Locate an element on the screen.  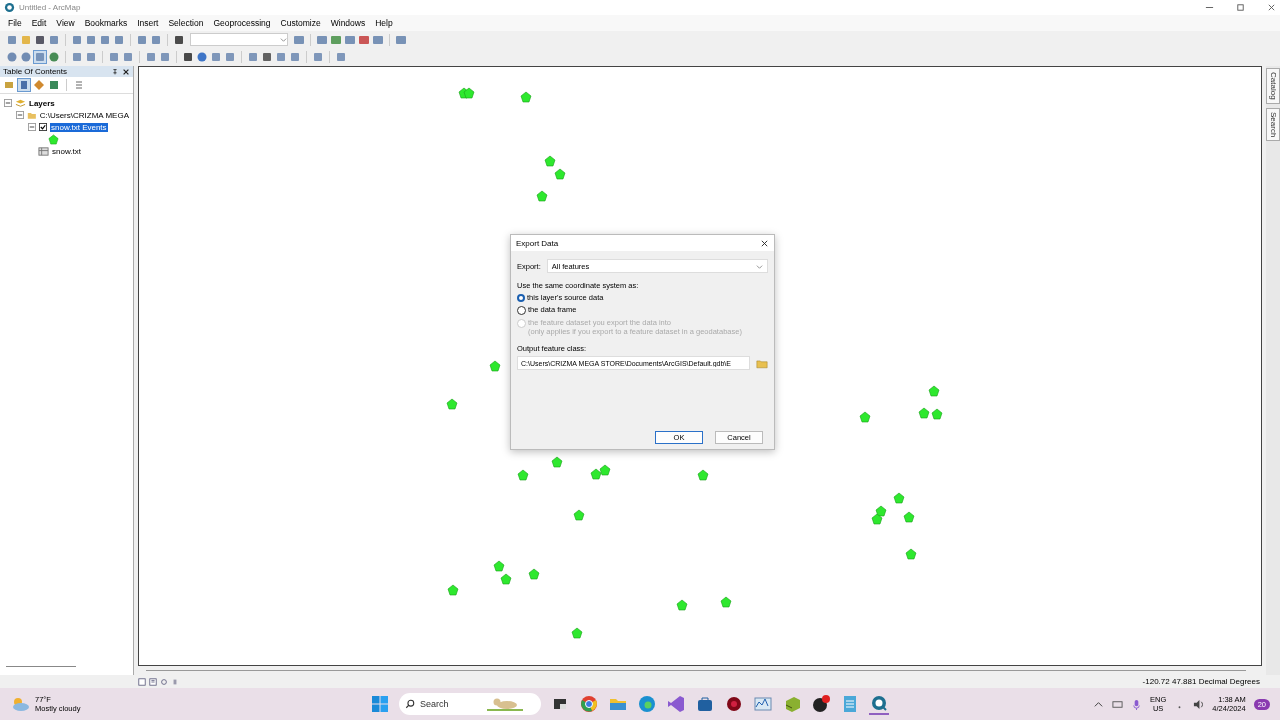
options-icon is located at coordinates (79, 85).